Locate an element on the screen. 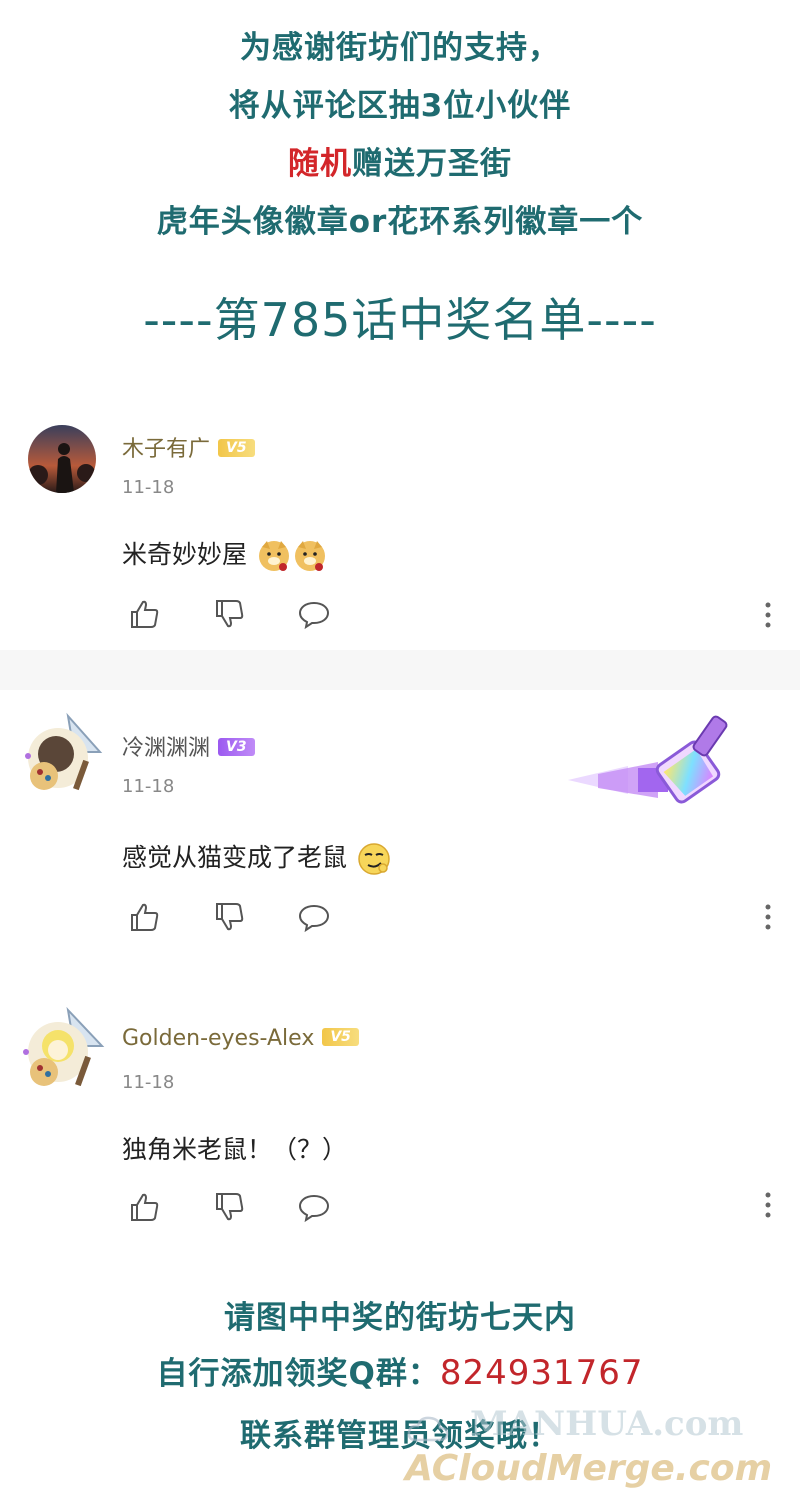 The image size is (800, 1496). smirk-face-icon is located at coordinates (374, 859).